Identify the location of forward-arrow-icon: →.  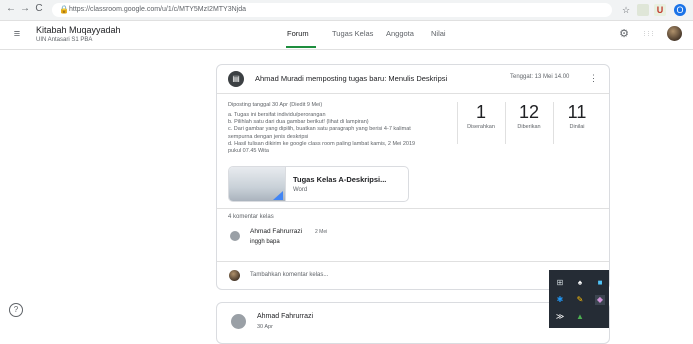
(25, 9).